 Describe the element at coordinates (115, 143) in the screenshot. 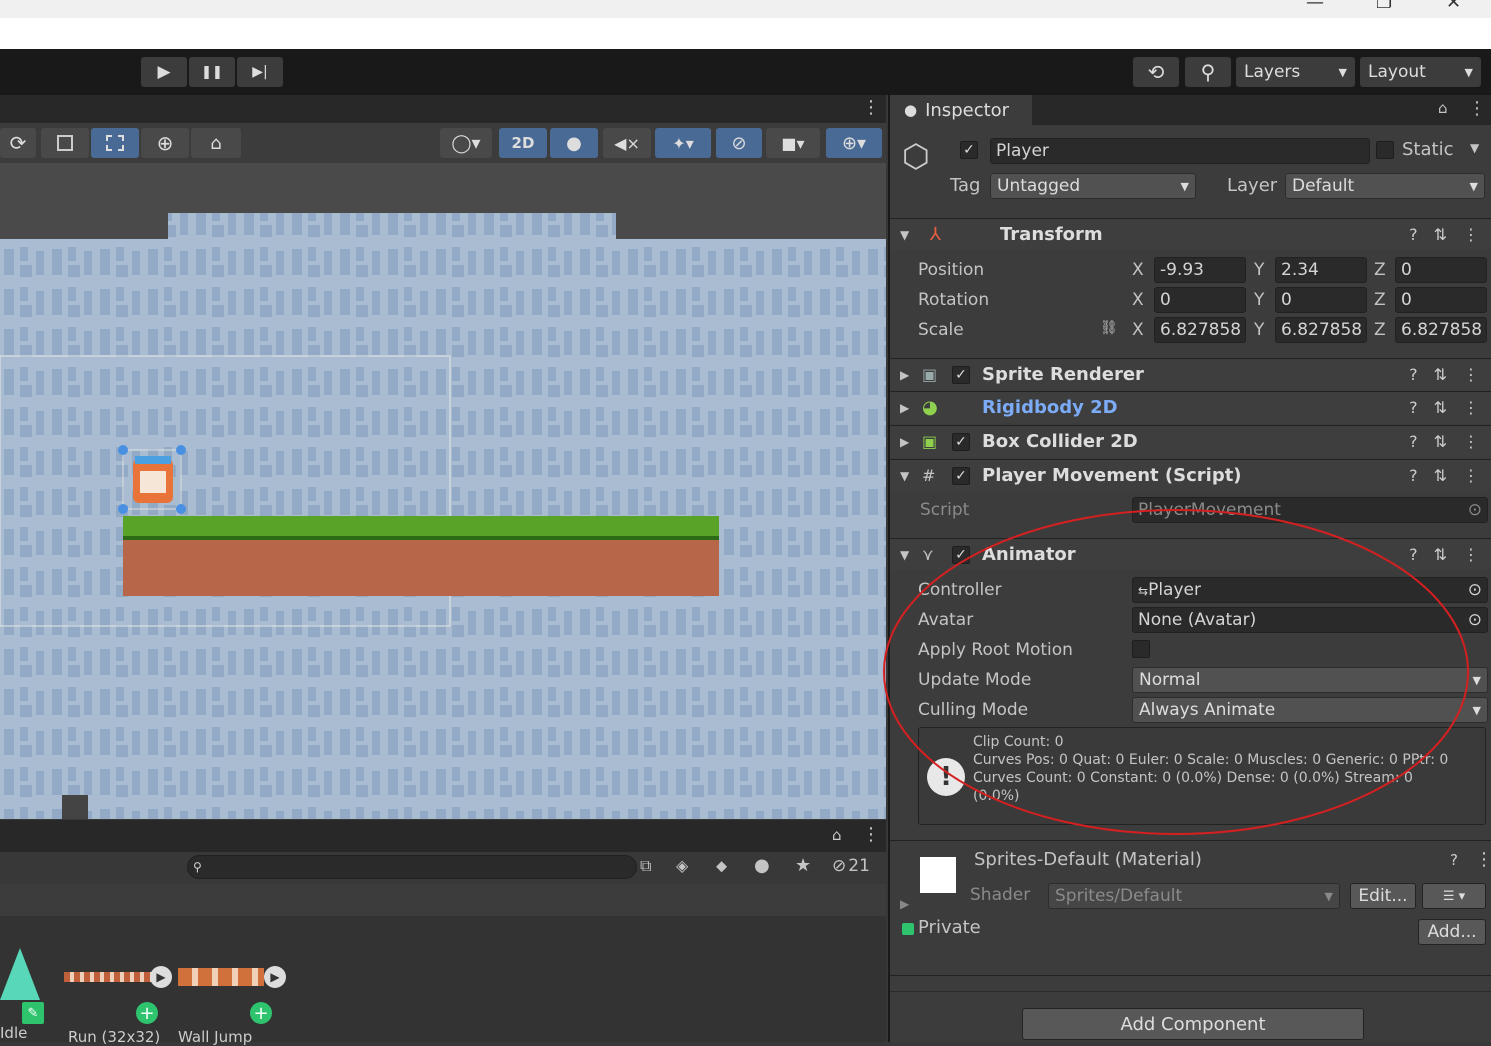

I see `rect-tool-button` at that location.